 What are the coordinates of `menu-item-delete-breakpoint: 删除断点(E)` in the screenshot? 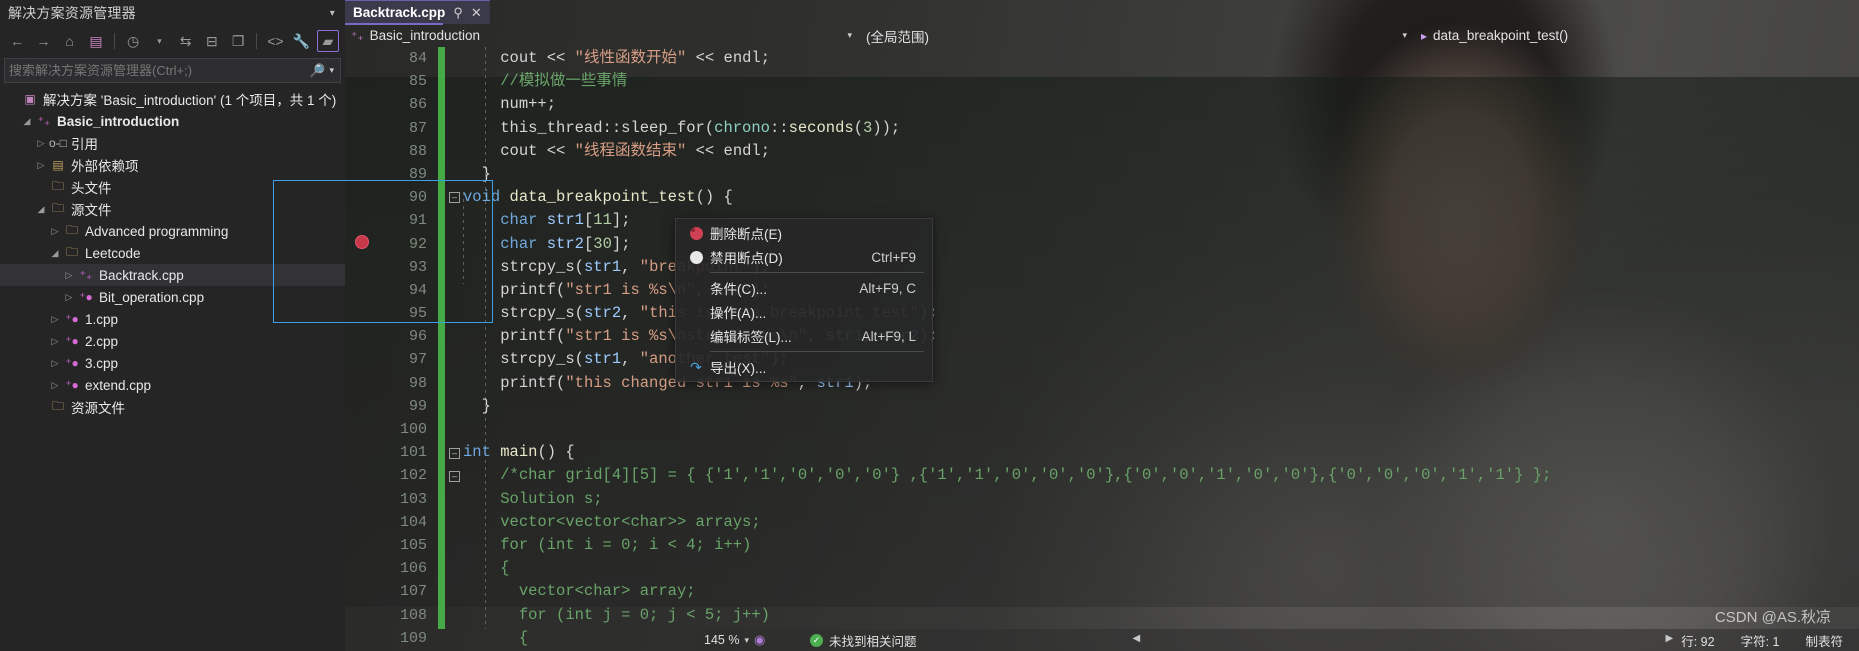 It's located at (804, 233).